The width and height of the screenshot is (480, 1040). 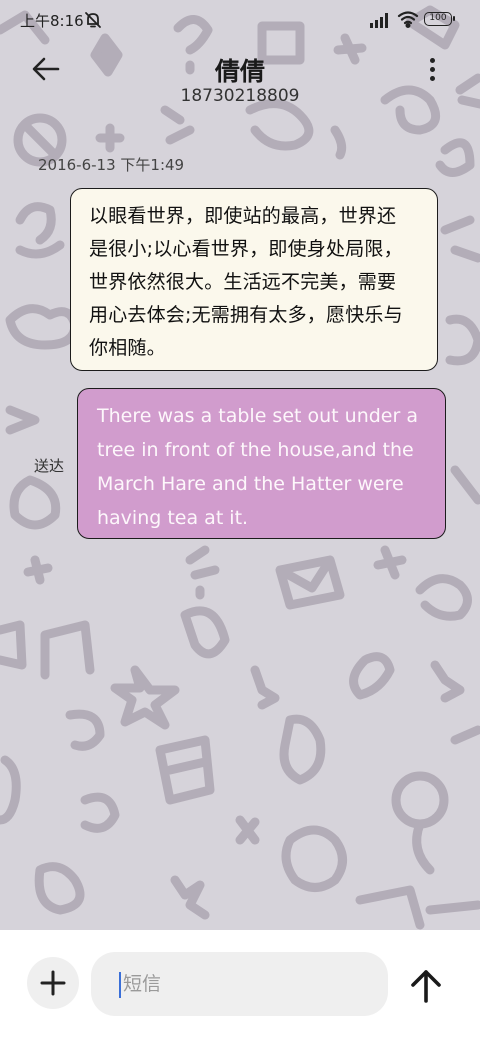 What do you see at coordinates (243, 216) in the screenshot?
I see `message-line: 以眼看世界，即使站的最高，世界还` at bounding box center [243, 216].